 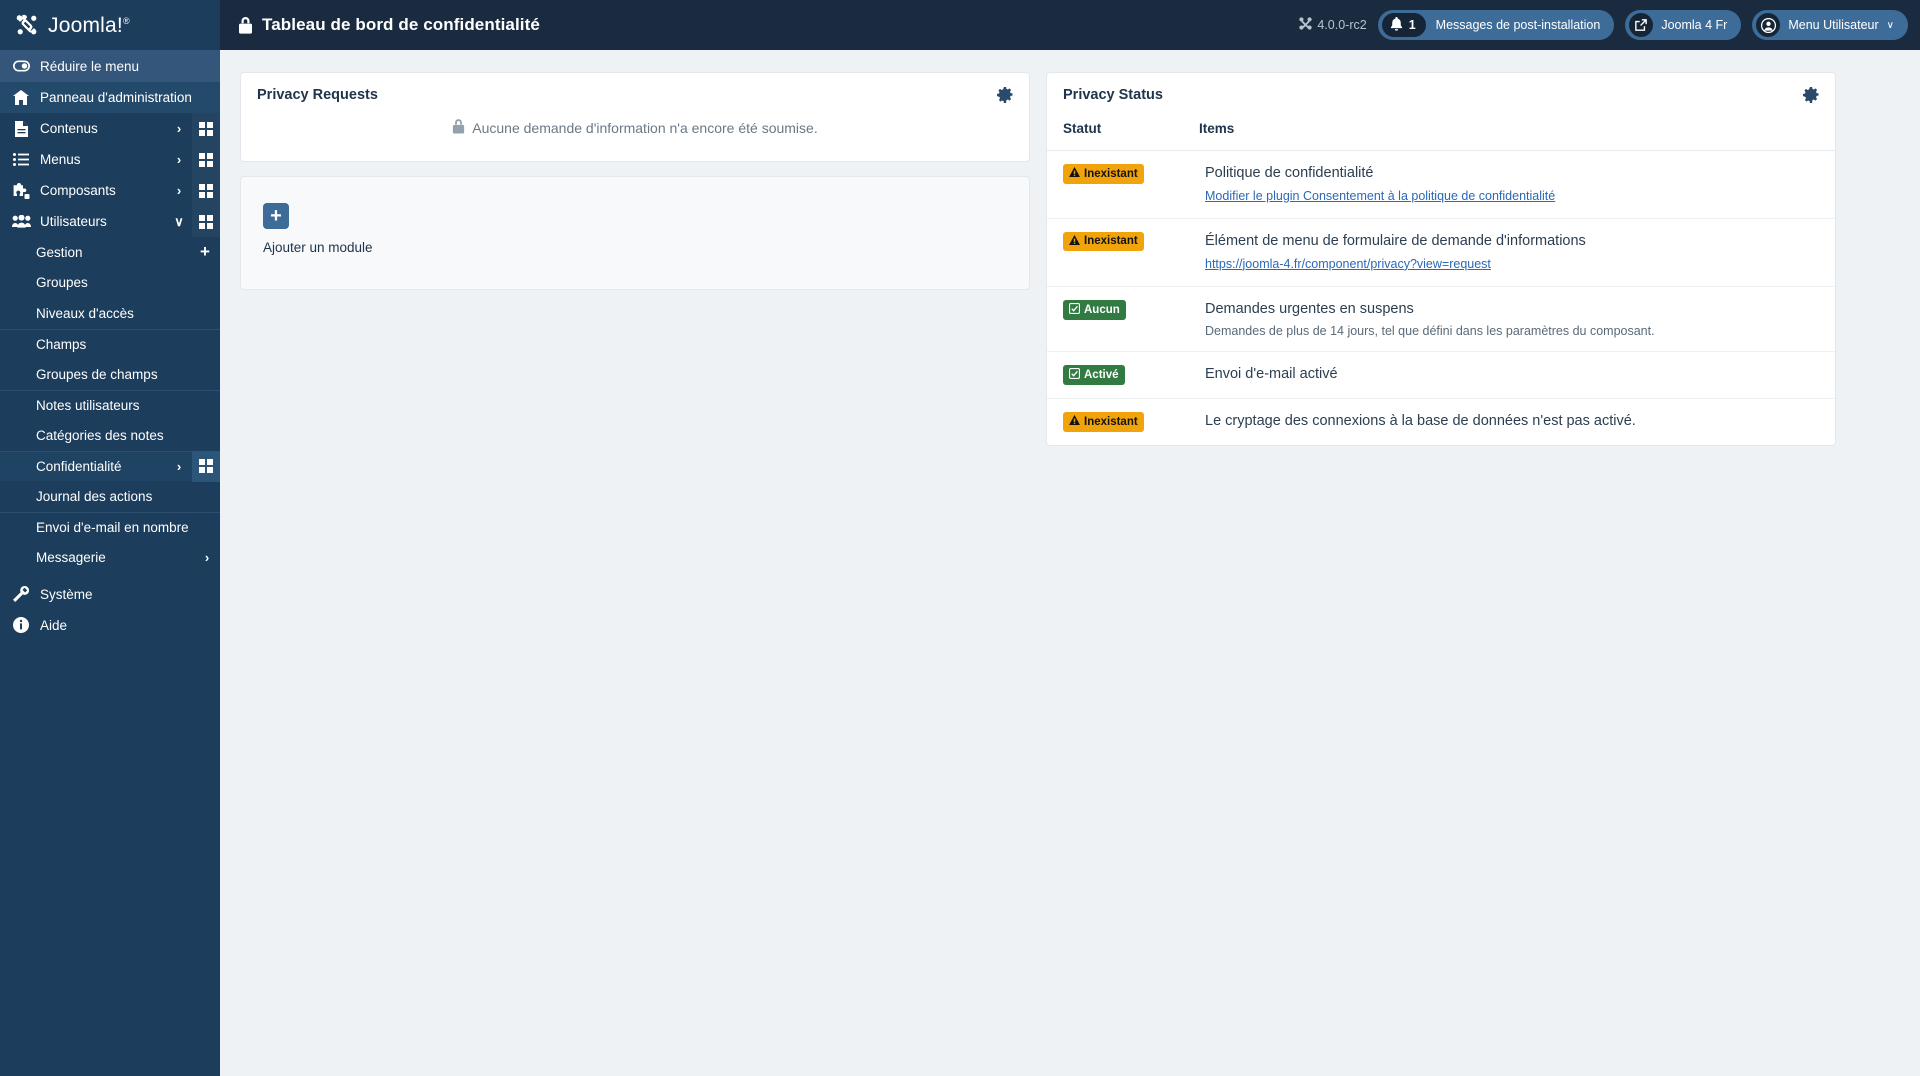 I want to click on column-header-statut: Statut, so click(x=1118, y=133).